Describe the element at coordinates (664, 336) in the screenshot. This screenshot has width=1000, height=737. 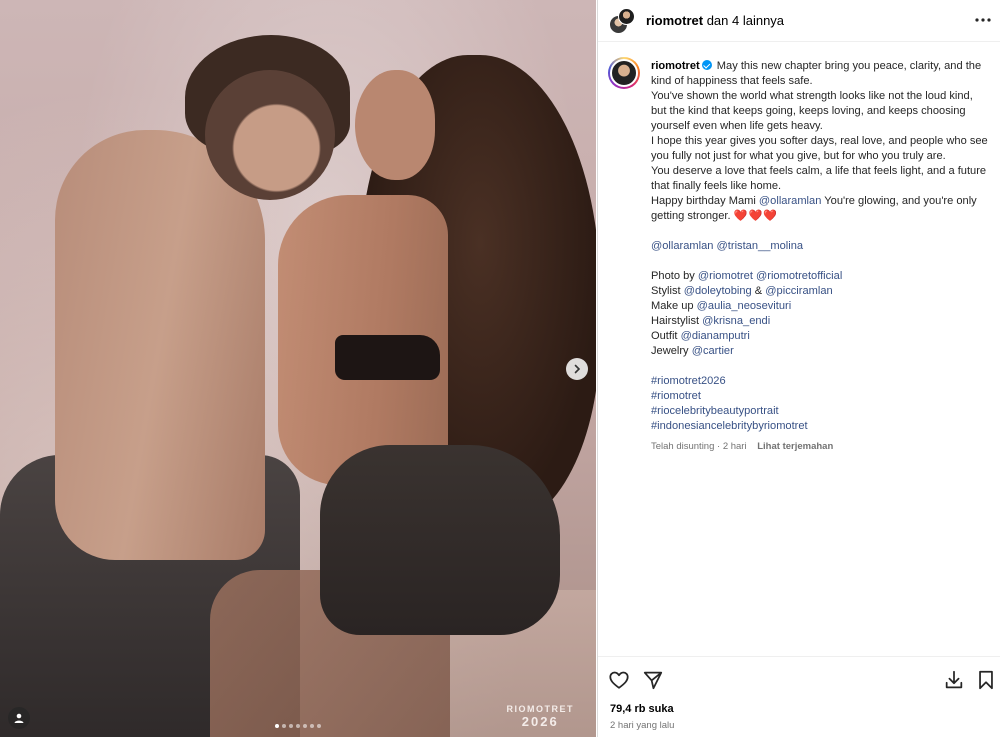
I see `credit-label: Outfit` at that location.